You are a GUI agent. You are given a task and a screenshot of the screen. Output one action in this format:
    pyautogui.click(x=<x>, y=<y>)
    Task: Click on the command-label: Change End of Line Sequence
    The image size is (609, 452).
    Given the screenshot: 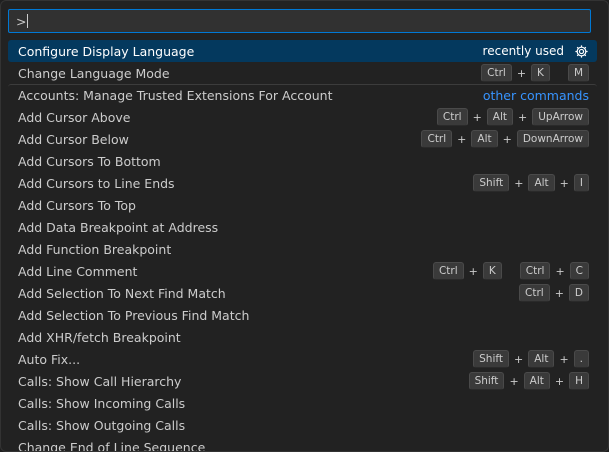 What is the action you would take?
    pyautogui.click(x=112, y=445)
    